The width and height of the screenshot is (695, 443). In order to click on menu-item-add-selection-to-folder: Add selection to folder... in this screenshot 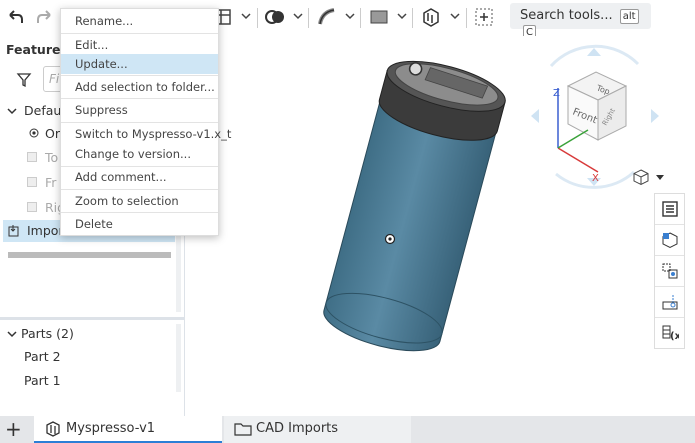, I will do `click(139, 87)`.